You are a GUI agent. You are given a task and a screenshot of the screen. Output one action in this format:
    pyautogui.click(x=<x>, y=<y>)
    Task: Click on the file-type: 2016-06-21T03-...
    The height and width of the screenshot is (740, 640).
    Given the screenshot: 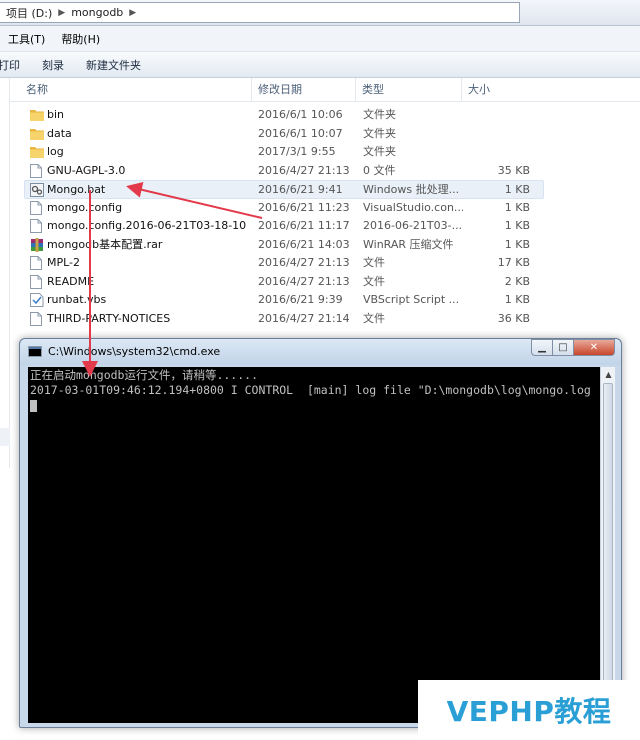 What is the action you would take?
    pyautogui.click(x=413, y=225)
    